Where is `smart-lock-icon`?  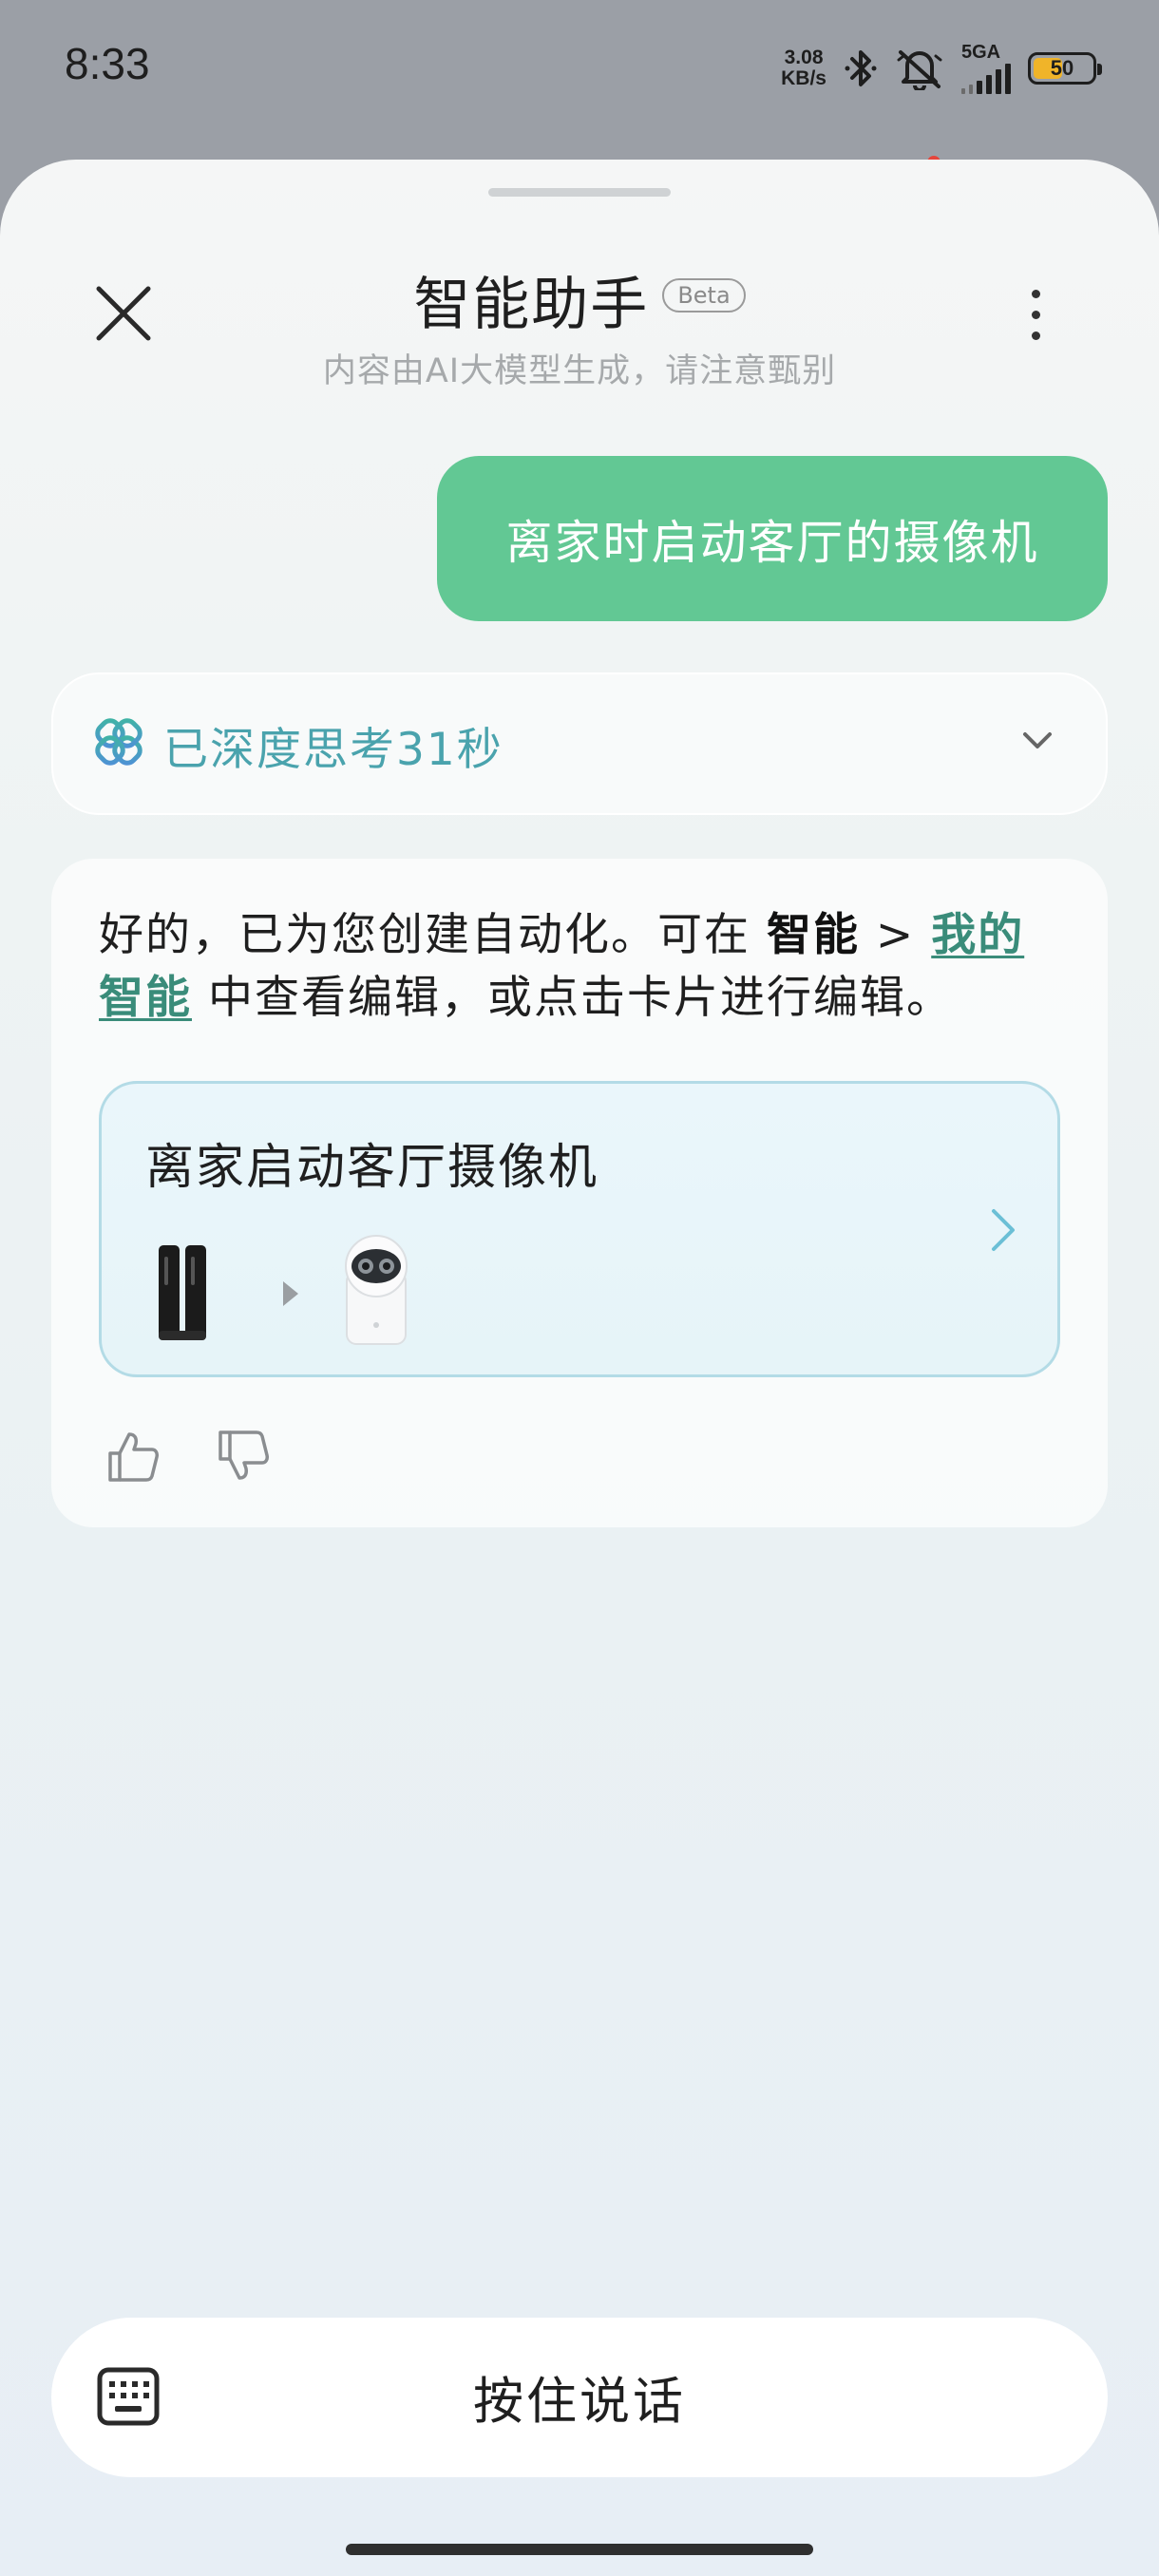
smart-lock-icon is located at coordinates (182, 1292).